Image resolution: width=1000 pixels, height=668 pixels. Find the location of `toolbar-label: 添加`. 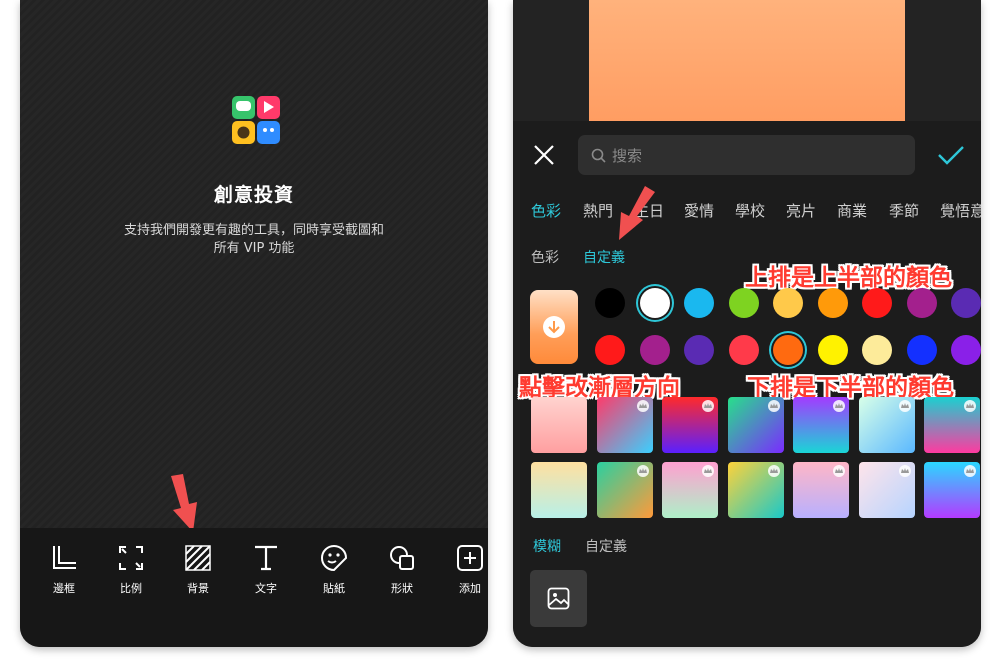

toolbar-label: 添加 is located at coordinates (470, 588).